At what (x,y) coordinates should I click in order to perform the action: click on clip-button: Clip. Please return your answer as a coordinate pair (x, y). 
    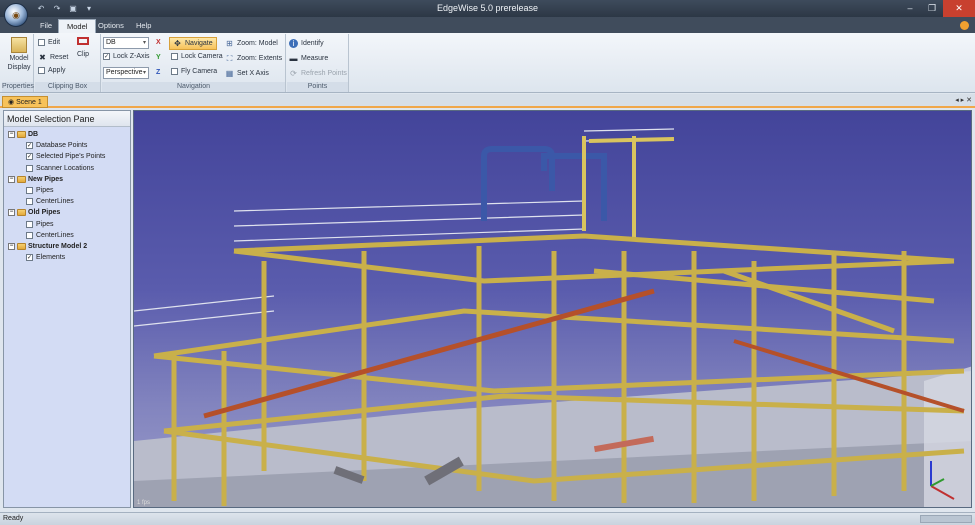
    Looking at the image, I should click on (83, 47).